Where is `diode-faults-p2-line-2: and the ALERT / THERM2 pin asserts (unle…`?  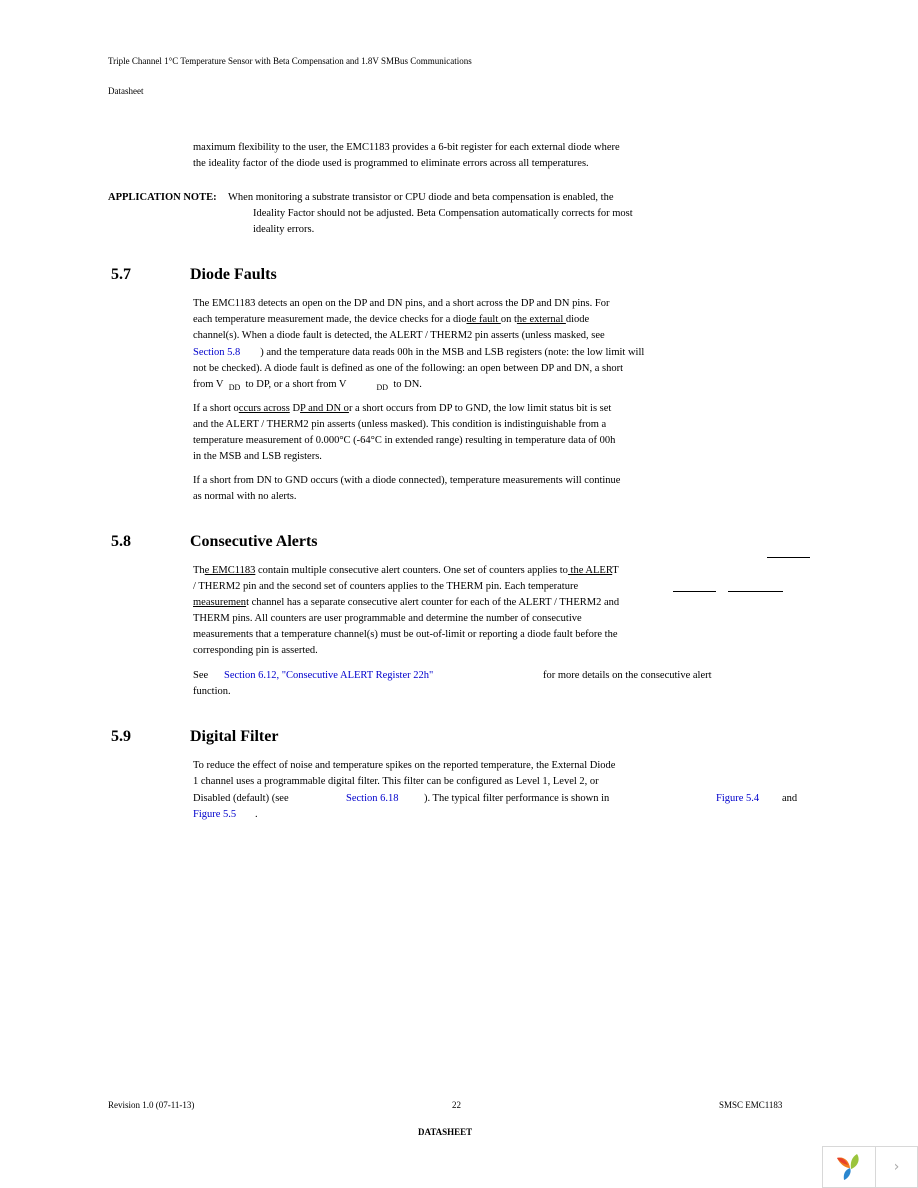
diode-faults-p2-line-2: and the ALERT / THERM2 pin asserts (unle… is located at coordinates (400, 424).